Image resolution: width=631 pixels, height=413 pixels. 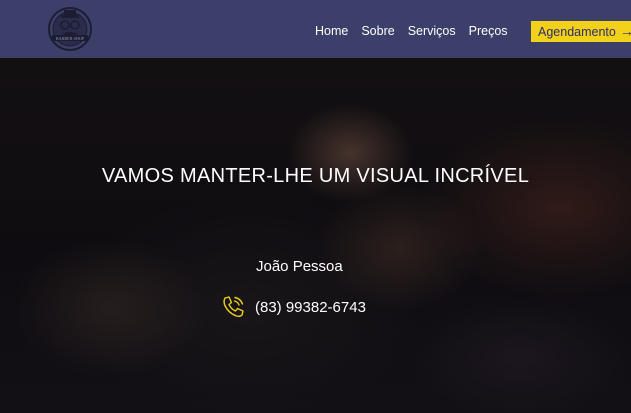 I want to click on barber-shop-logo: BARBER SHOP, so click(x=70, y=29).